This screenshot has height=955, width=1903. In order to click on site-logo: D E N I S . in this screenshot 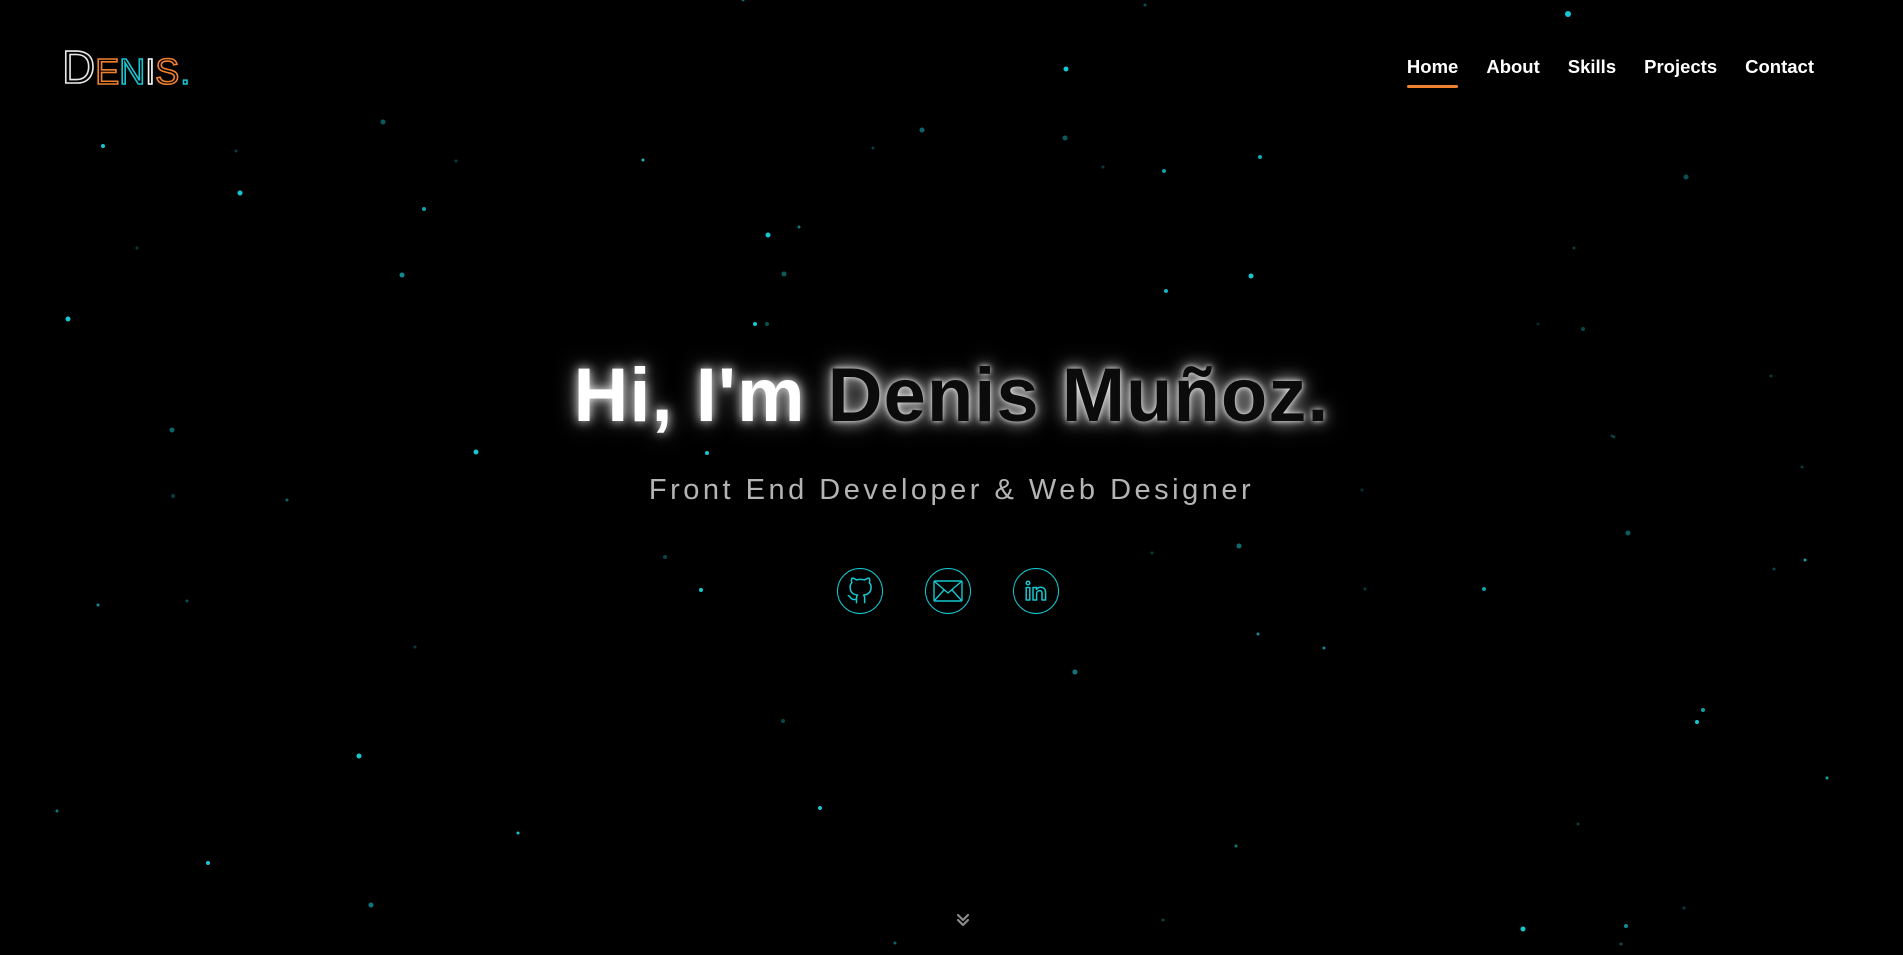, I will do `click(126, 67)`.